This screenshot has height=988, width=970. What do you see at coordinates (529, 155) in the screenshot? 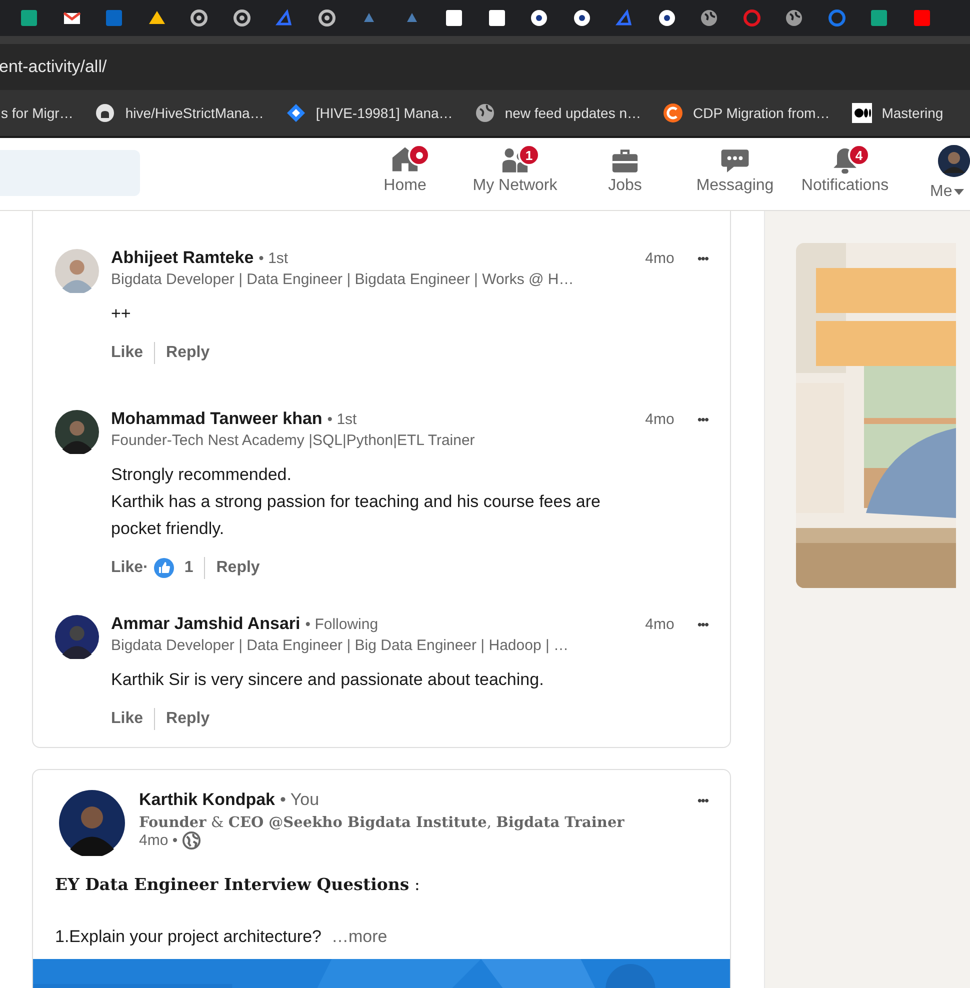
I see `notification-badge: 1` at bounding box center [529, 155].